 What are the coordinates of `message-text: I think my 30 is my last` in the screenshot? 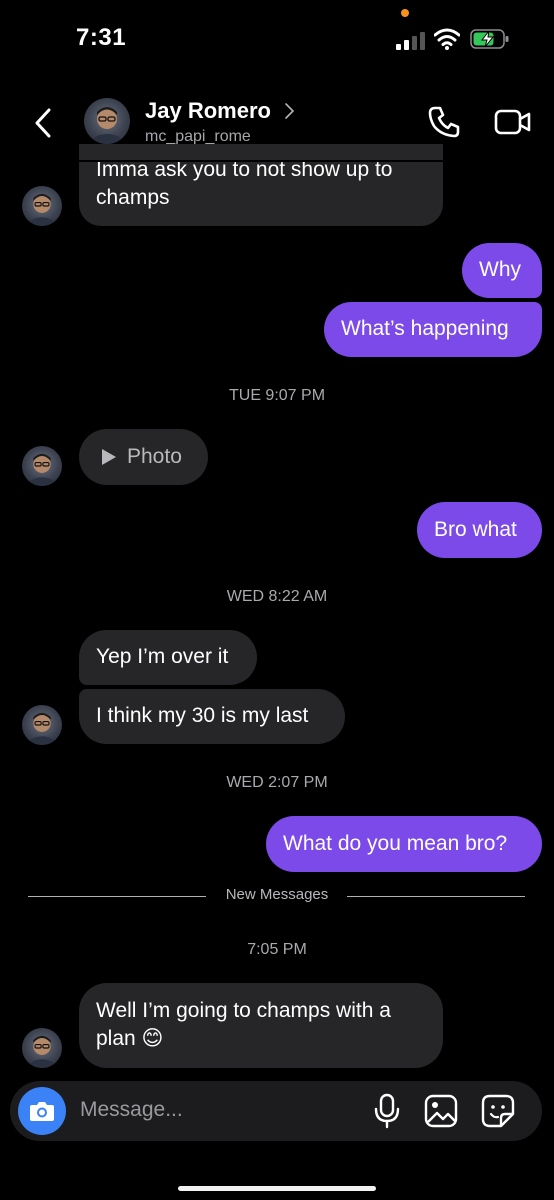 It's located at (202, 715).